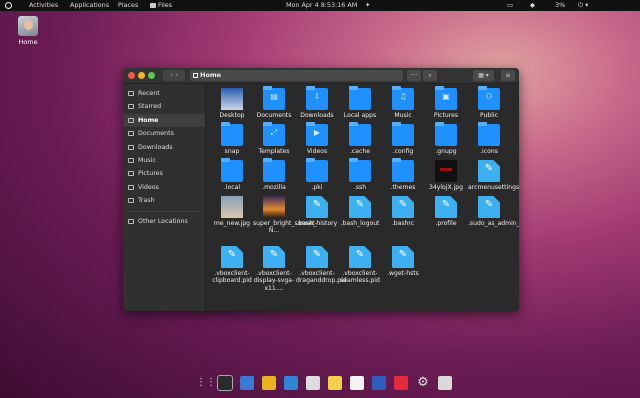 The width and height of the screenshot is (640, 398). Describe the element at coordinates (161, 5) in the screenshot. I see `files-app-menu: Files` at that location.